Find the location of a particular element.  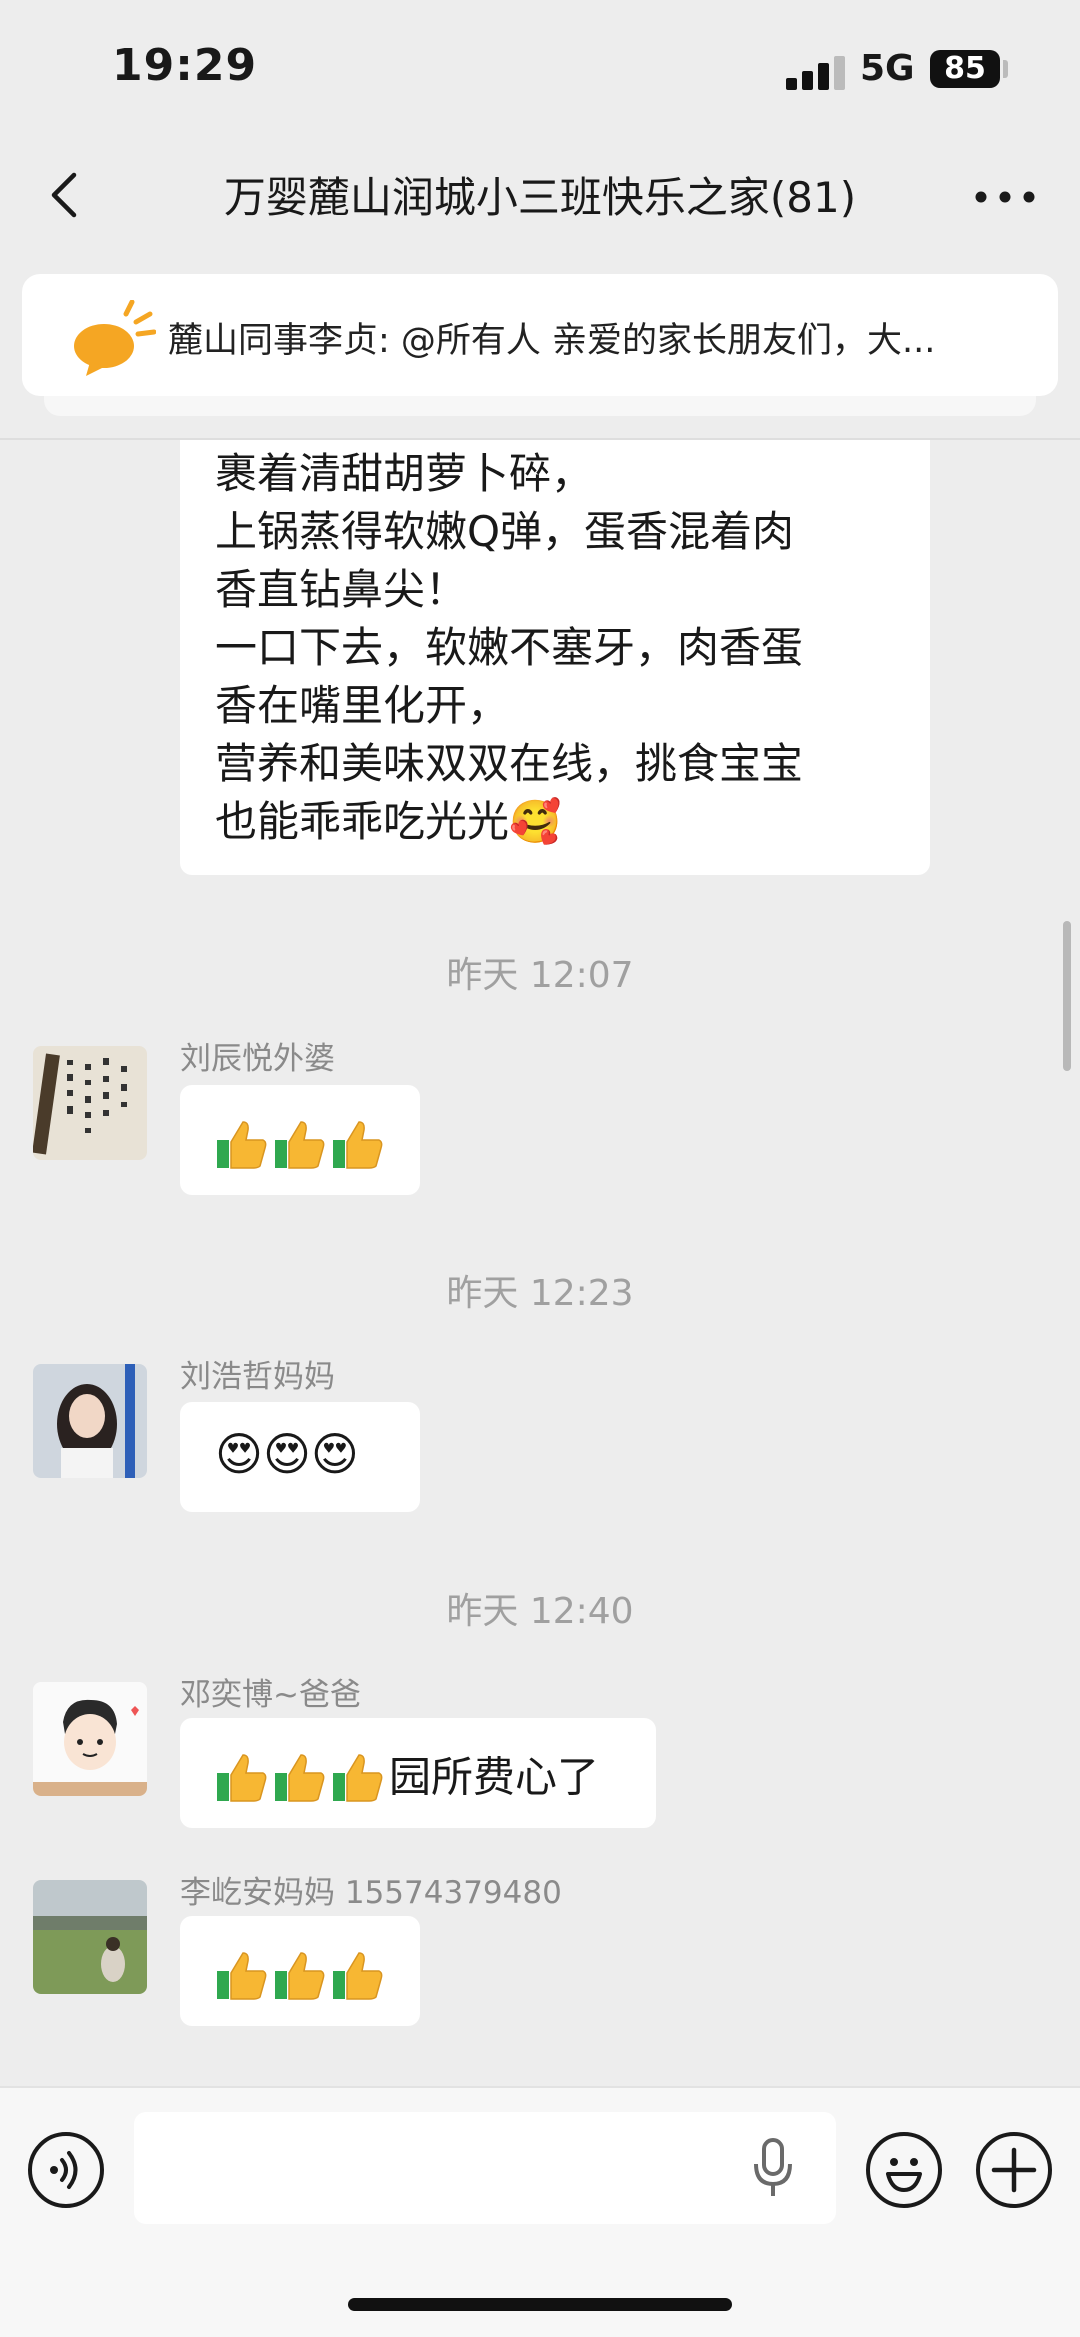

microphone-icon is located at coordinates (773, 2167).